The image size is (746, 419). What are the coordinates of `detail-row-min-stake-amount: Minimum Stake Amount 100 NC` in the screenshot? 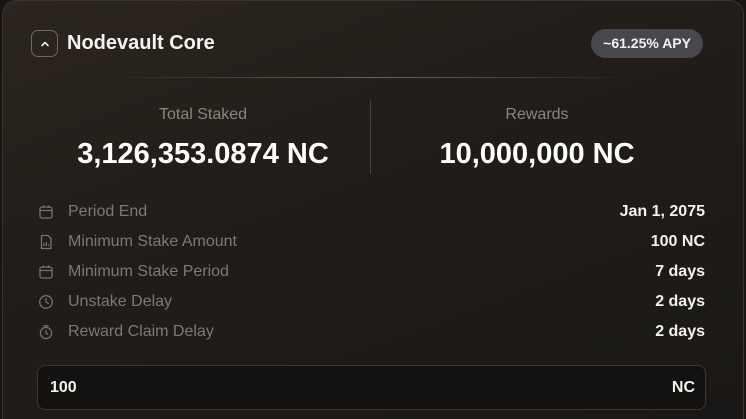 It's located at (371, 242).